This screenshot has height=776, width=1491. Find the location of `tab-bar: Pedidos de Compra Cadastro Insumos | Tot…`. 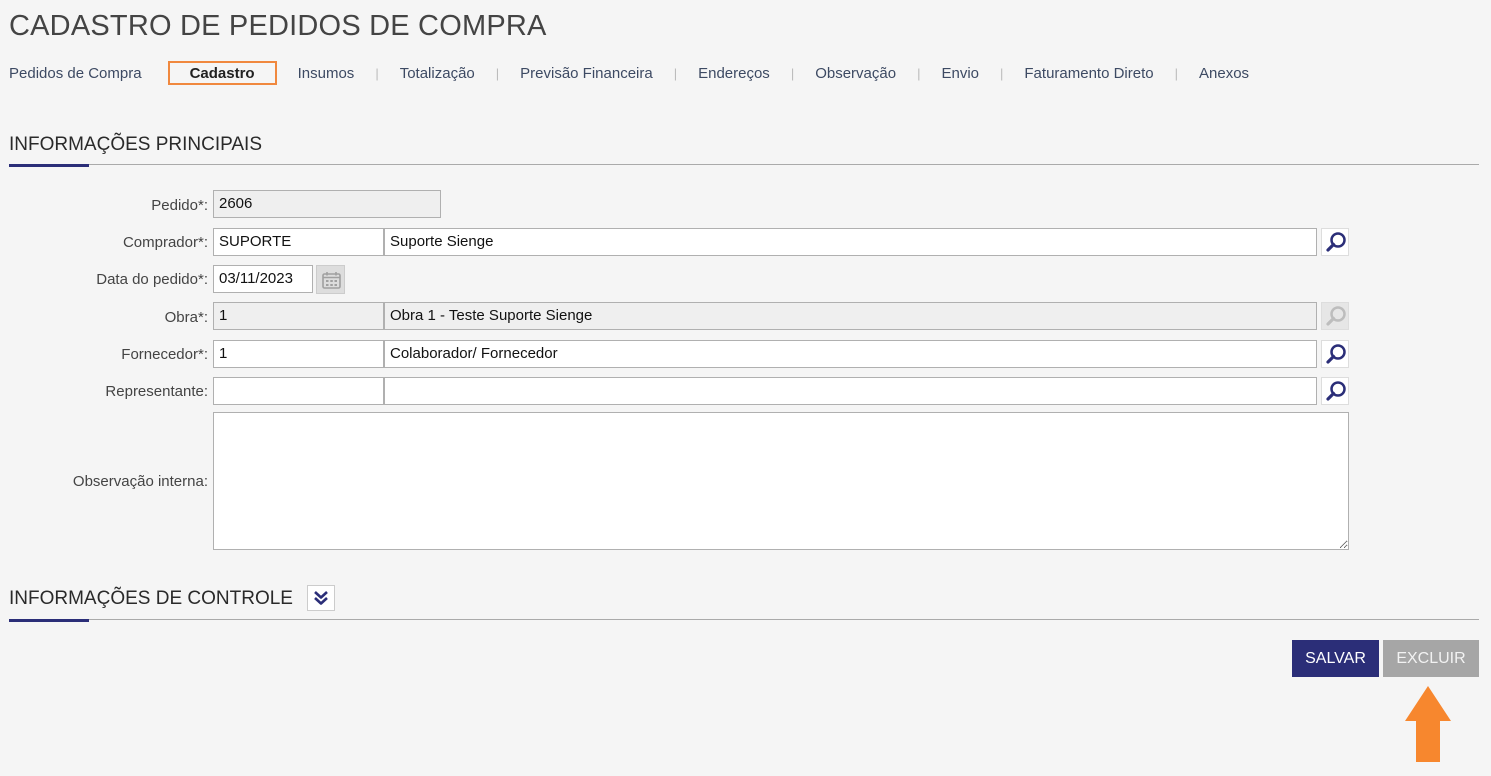

tab-bar: Pedidos de Compra Cadastro Insumos | Tot… is located at coordinates (629, 73).